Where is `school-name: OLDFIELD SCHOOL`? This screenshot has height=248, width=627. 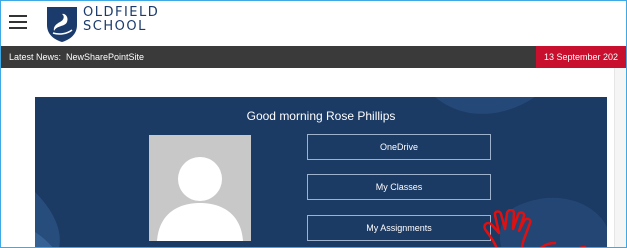
school-name: OLDFIELD SCHOOL is located at coordinates (121, 20).